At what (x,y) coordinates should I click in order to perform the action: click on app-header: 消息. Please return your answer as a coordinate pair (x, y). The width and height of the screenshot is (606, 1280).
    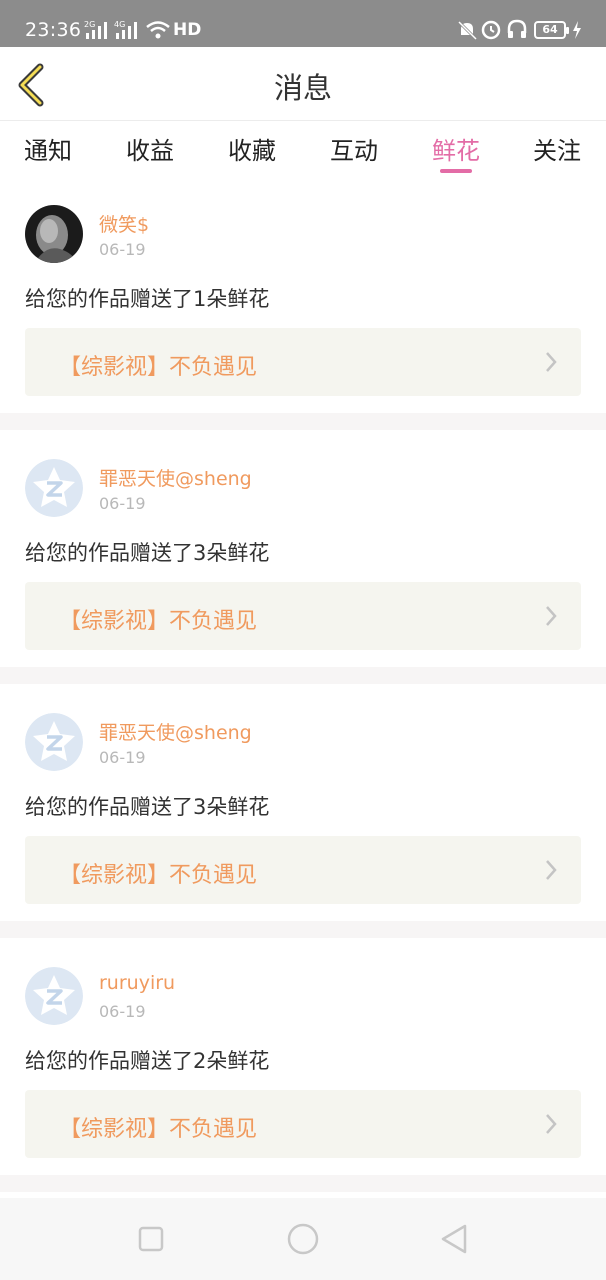
    Looking at the image, I should click on (303, 84).